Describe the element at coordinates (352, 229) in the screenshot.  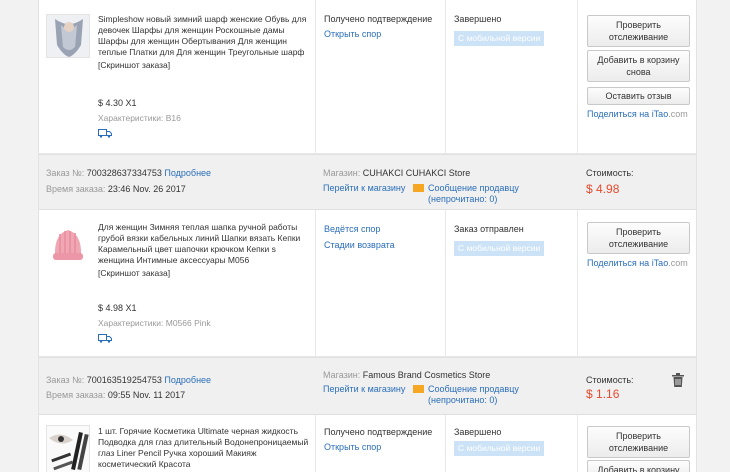
I see `dispute-in-progress-link: Ведётся спор` at that location.